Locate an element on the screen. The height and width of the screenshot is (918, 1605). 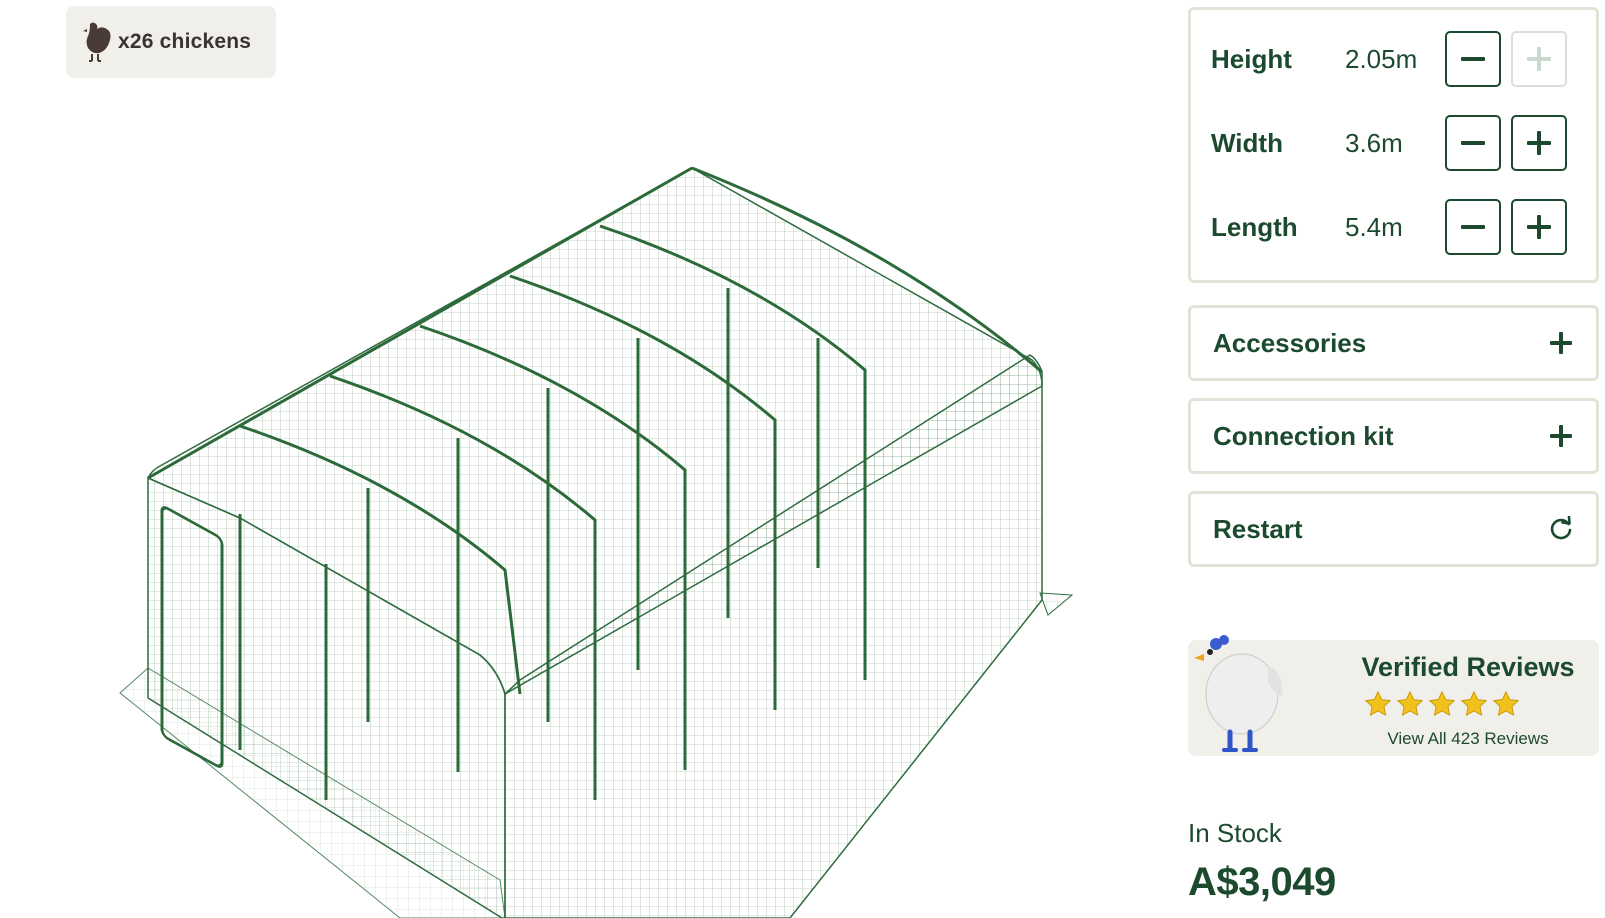
accessories-label: Accessories is located at coordinates (1290, 342).